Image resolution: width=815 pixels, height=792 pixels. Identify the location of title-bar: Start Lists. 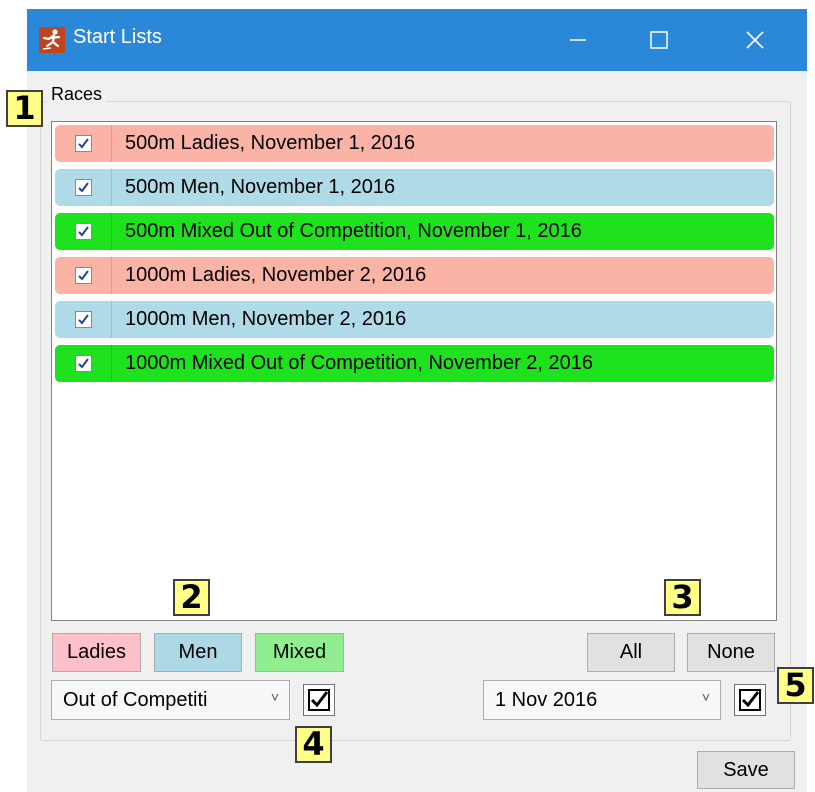
(417, 40).